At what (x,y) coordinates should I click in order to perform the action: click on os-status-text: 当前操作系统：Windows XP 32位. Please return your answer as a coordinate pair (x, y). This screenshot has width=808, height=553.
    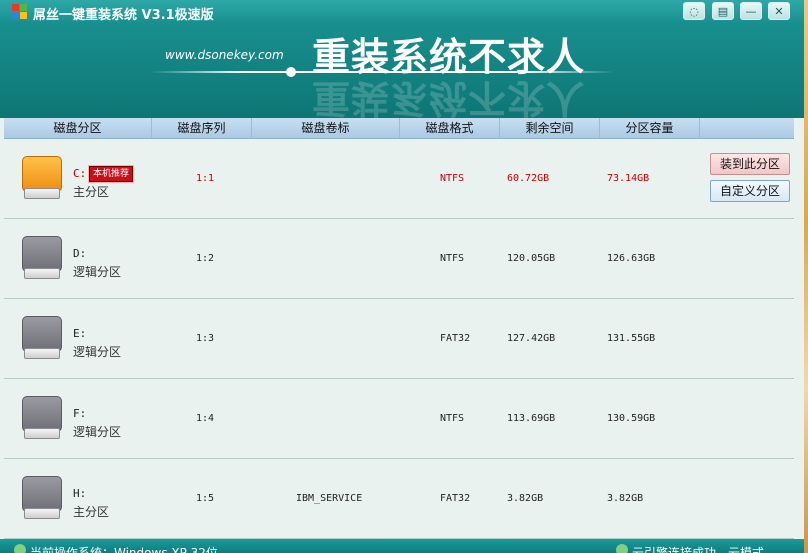
    Looking at the image, I should click on (124, 549).